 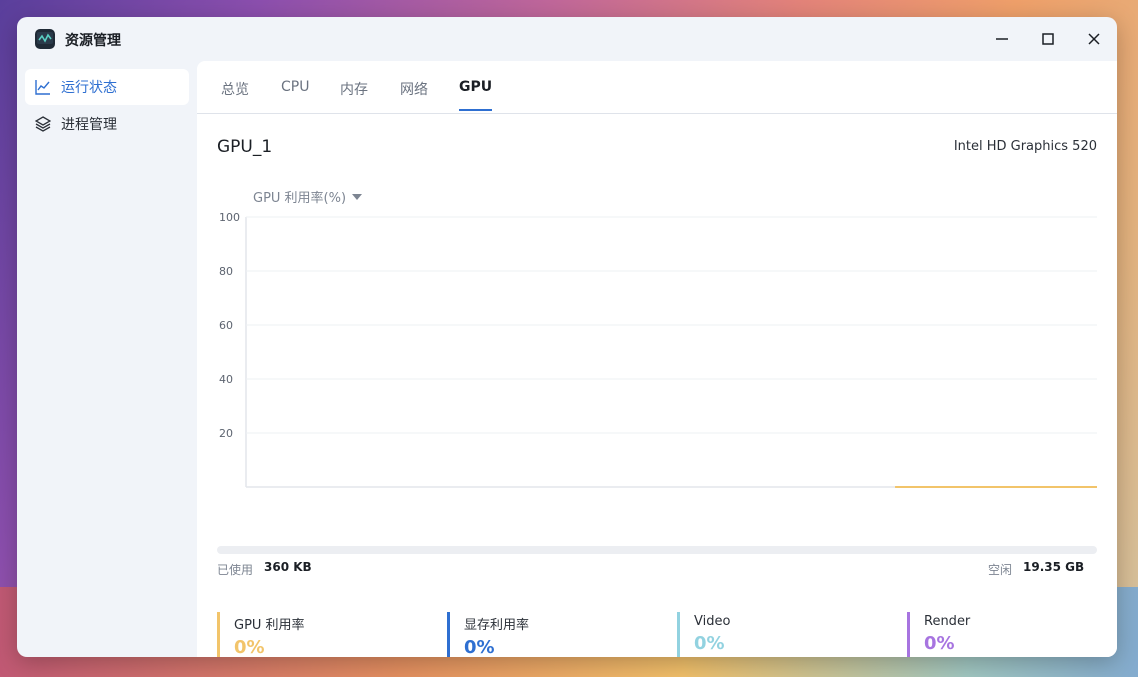 What do you see at coordinates (235, 570) in the screenshot?
I see `used-label: 已使用` at bounding box center [235, 570].